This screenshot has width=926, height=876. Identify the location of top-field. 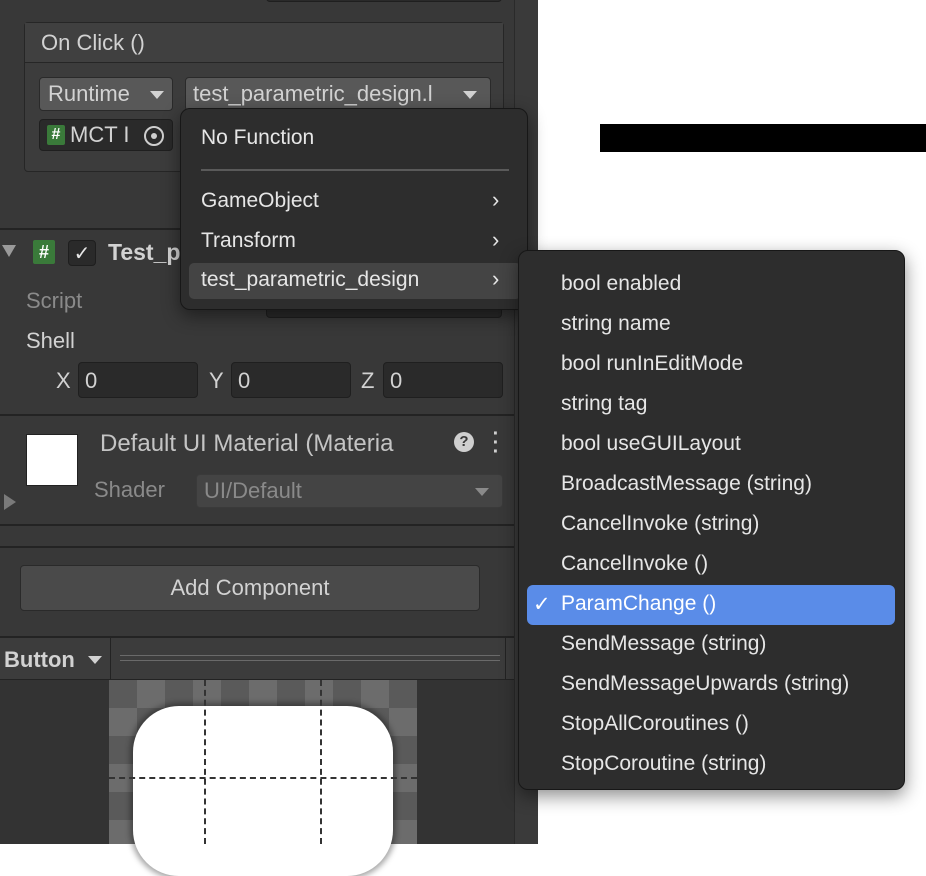
(384, 1).